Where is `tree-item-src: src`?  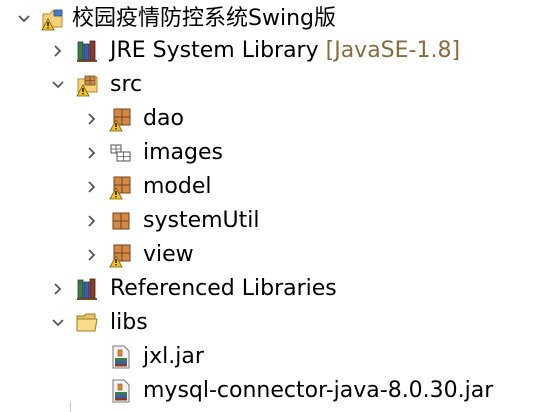 tree-item-src: src is located at coordinates (272, 85).